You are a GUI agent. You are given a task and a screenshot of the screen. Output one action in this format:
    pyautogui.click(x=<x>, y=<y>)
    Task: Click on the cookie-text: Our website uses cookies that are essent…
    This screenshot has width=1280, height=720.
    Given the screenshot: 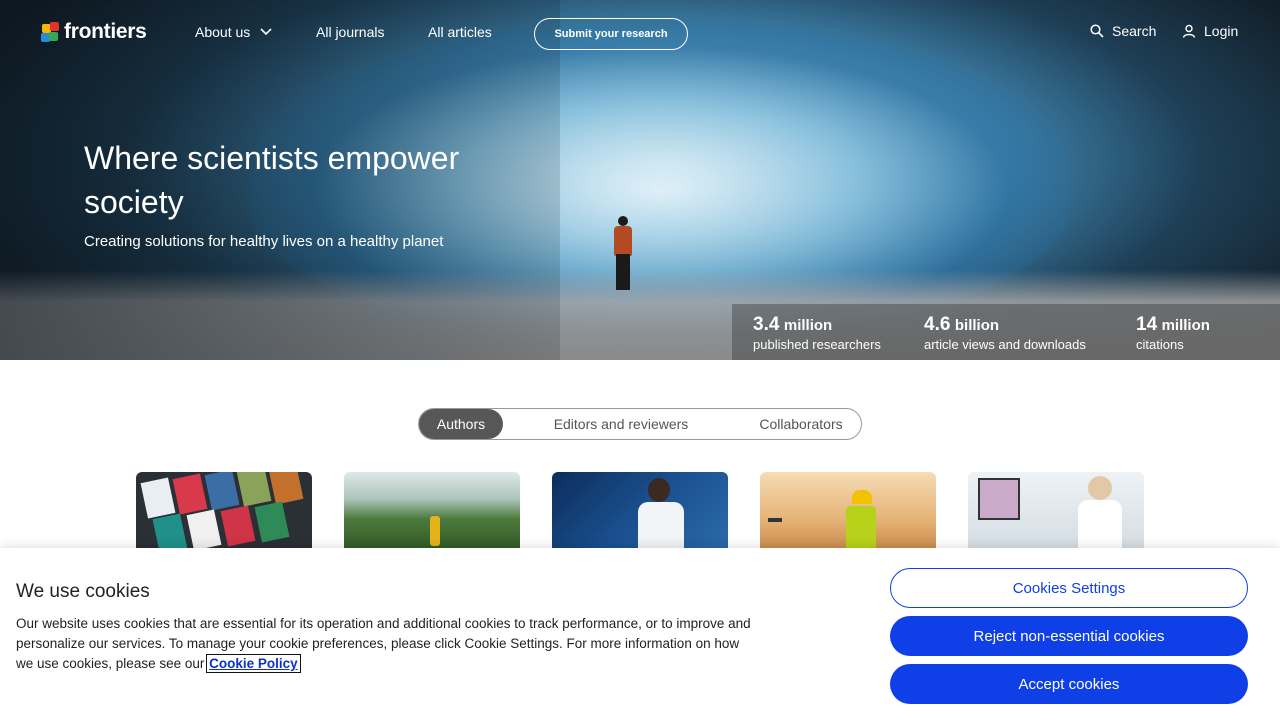 What is the action you would take?
    pyautogui.click(x=383, y=644)
    